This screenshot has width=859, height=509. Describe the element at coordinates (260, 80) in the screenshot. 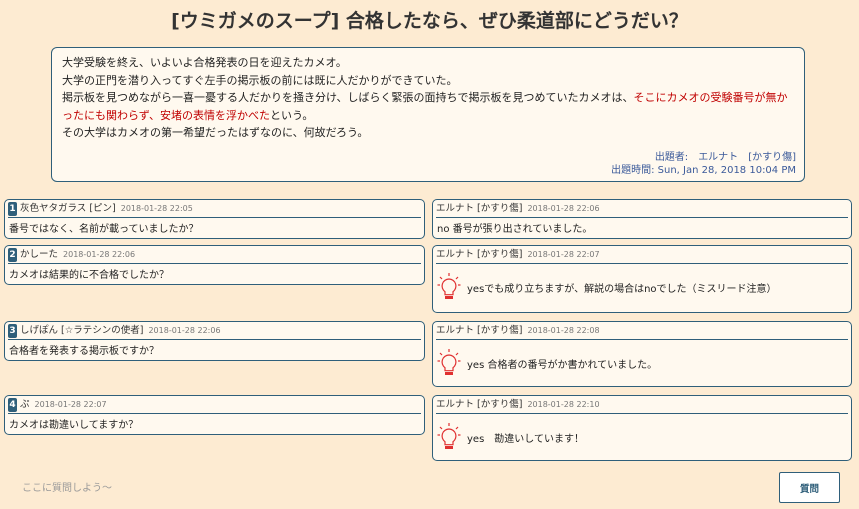

I see `problem-line: 大学の正門を潜り入ってすぐ左手の掲示板の前には既に人だかりができていた。` at that location.